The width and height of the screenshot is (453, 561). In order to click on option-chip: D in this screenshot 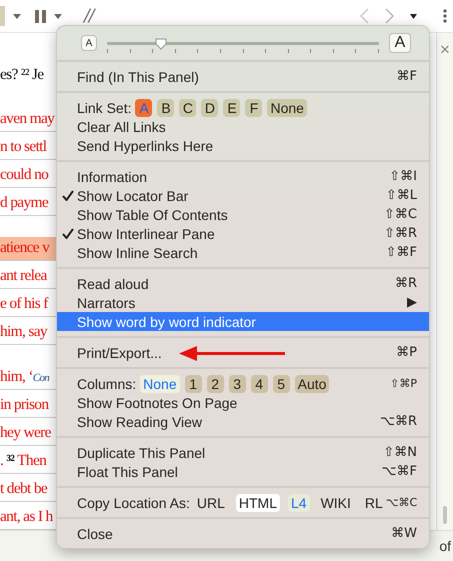, I will do `click(209, 107)`.